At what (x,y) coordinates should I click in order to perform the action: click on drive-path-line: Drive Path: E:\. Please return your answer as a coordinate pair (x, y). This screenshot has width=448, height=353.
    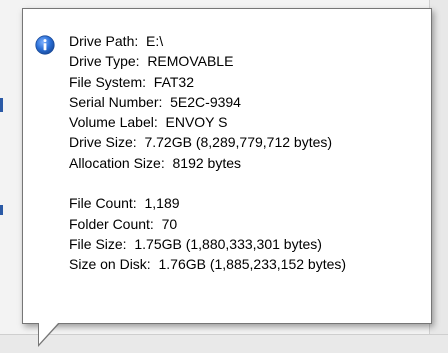
    Looking at the image, I should click on (116, 41).